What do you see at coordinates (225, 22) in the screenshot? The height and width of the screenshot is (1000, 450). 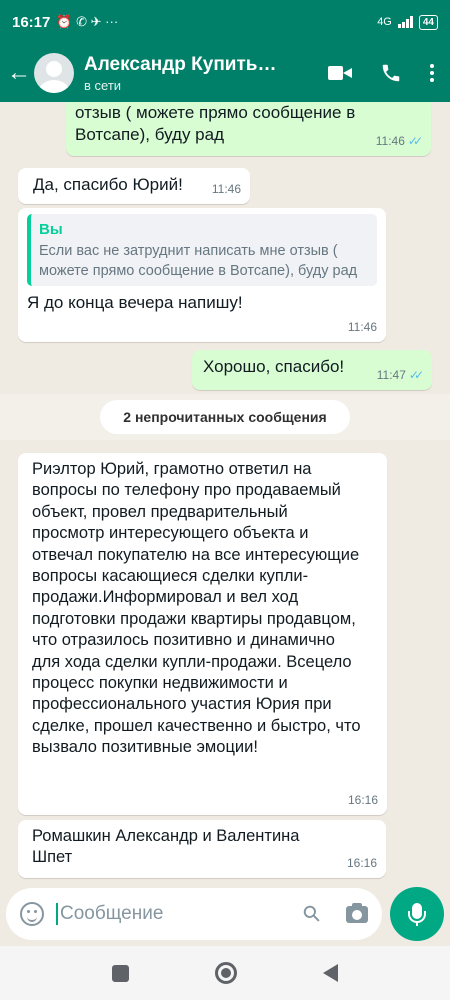 I see `status-bar: 16:17 ⏰ ✆ ✈ ··· 4G 44` at bounding box center [225, 22].